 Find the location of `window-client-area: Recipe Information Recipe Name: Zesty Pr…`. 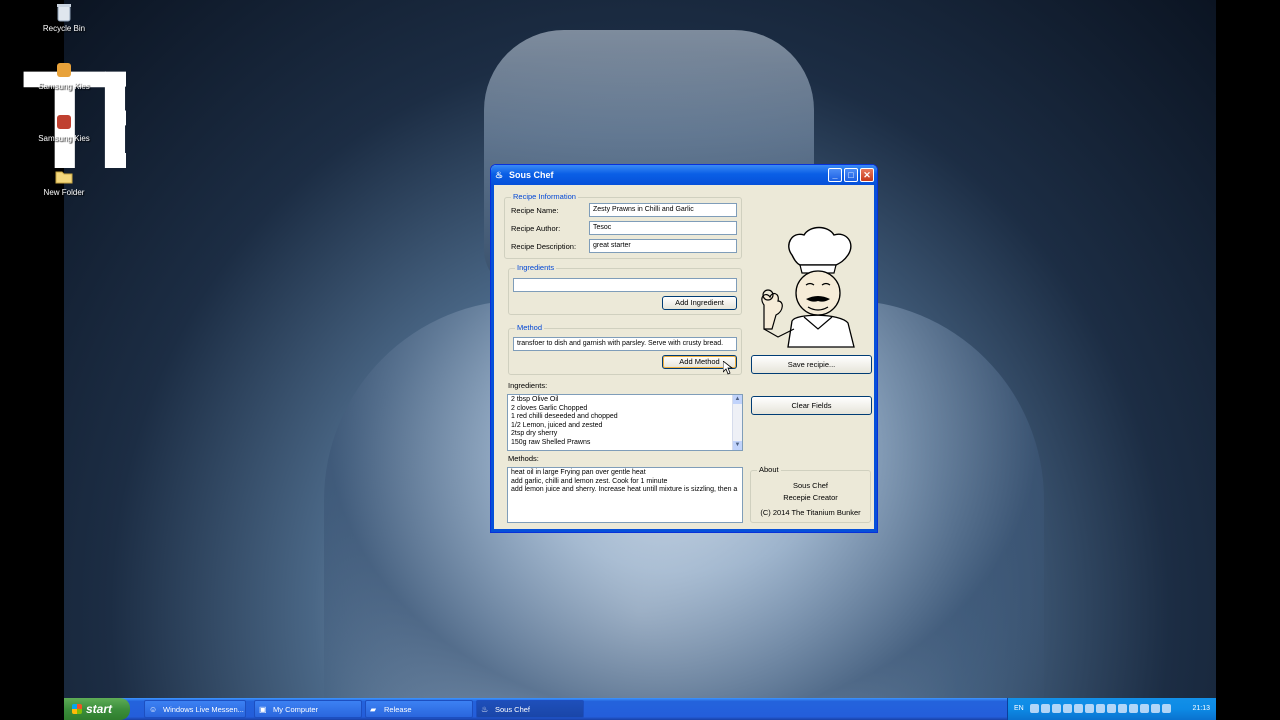

window-client-area: Recipe Information Recipe Name: Zesty Pr… is located at coordinates (684, 358).